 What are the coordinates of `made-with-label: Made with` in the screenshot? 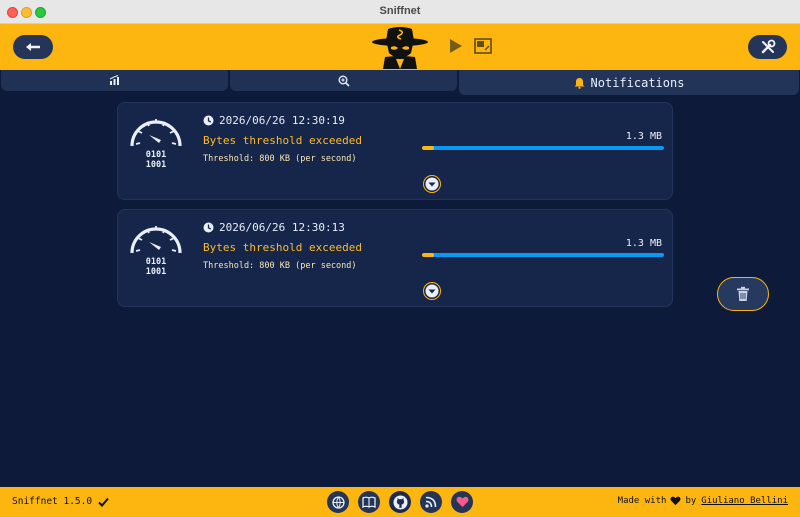 It's located at (642, 501).